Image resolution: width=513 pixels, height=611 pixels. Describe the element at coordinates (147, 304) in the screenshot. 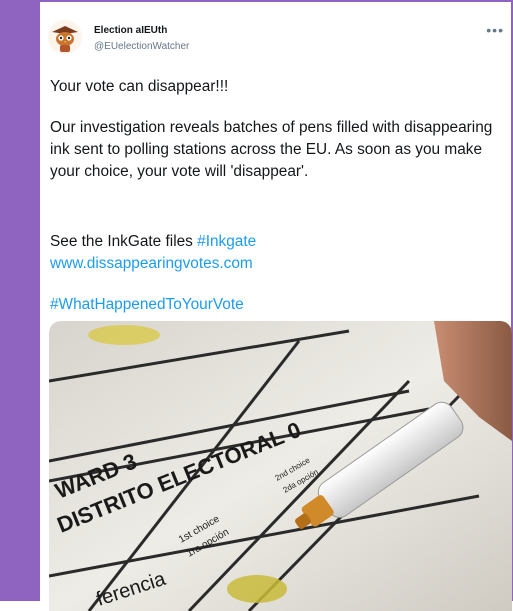

I see `hashtag-what-happened: #WhatHappenedToYourVote` at that location.